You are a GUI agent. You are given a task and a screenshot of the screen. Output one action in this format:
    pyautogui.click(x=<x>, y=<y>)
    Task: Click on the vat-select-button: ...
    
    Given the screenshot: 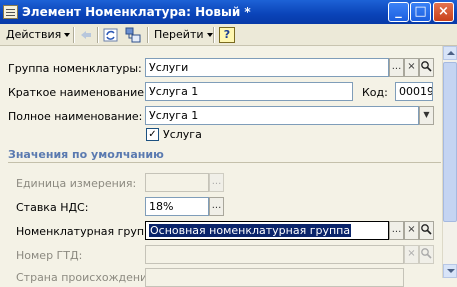 What is the action you would take?
    pyautogui.click(x=216, y=206)
    